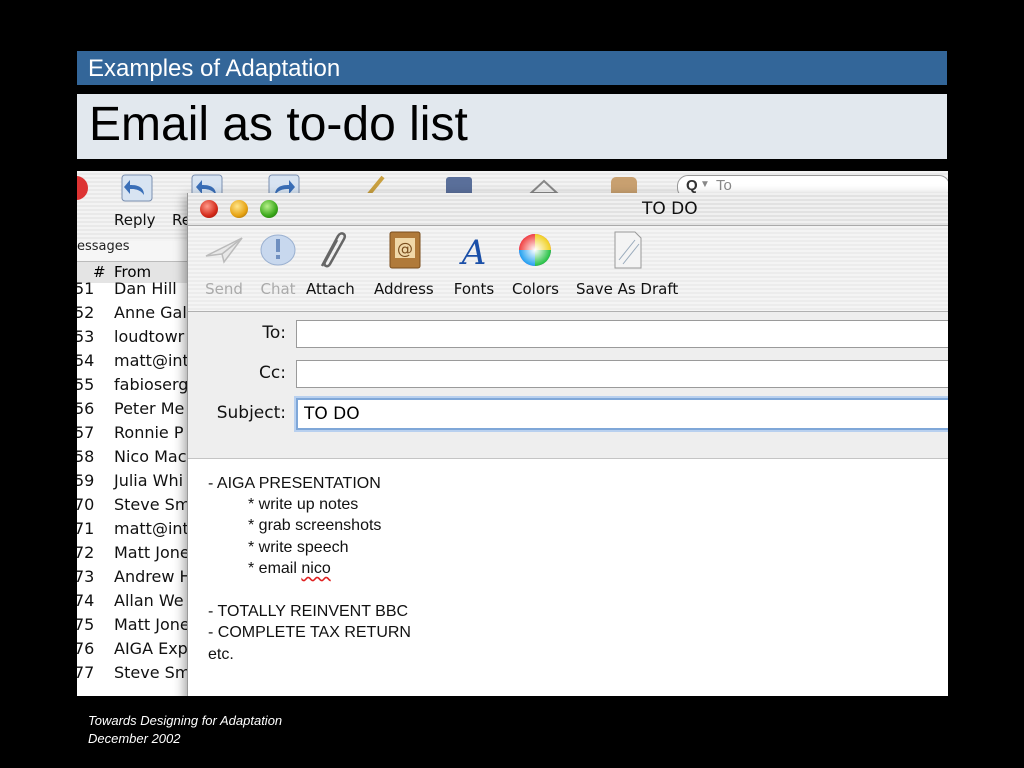 The width and height of the screenshot is (1024, 768). What do you see at coordinates (214, 68) in the screenshot?
I see `banner-text: Examples of Adaptation` at bounding box center [214, 68].